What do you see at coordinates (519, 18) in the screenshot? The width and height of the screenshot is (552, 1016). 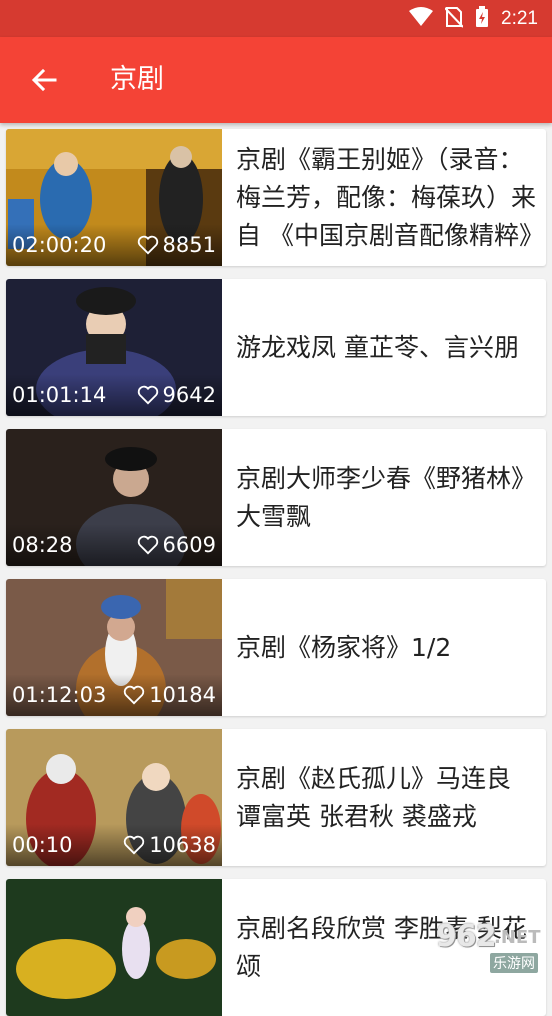 I see `status-time: 2:21` at bounding box center [519, 18].